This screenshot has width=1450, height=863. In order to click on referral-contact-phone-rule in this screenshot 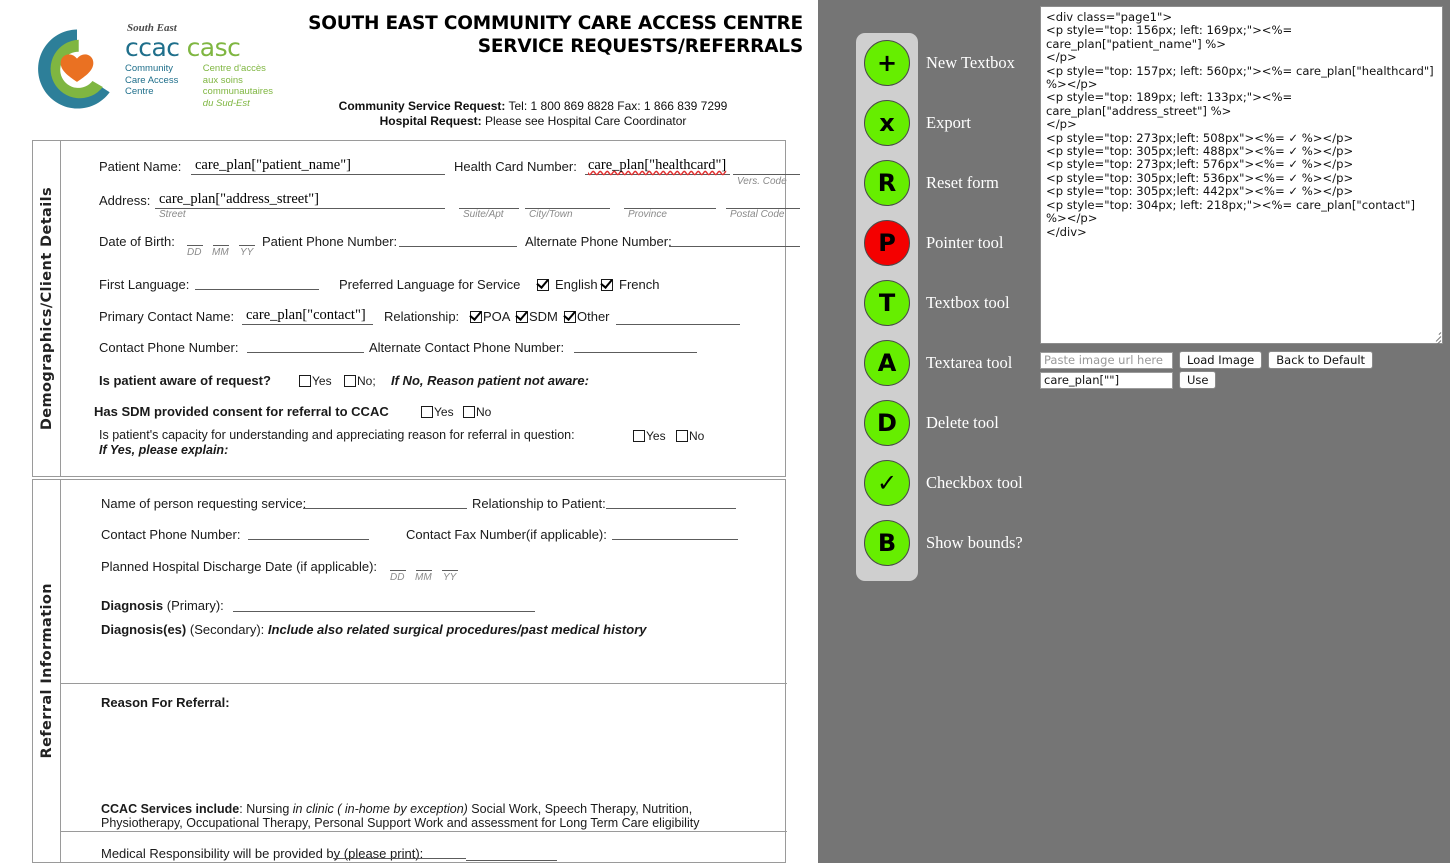, I will do `click(308, 539)`.